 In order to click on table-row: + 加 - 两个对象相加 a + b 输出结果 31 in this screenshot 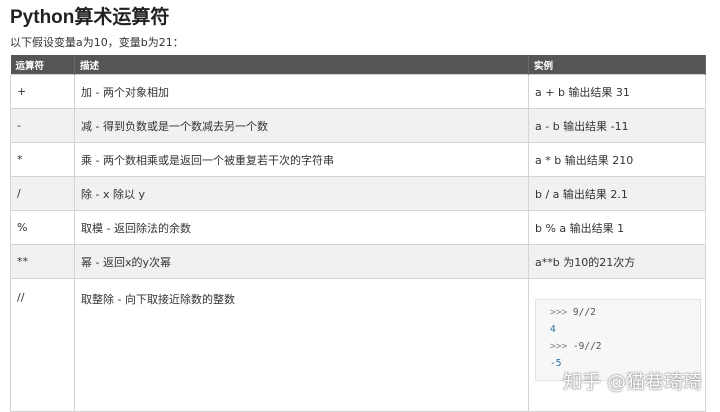, I will do `click(358, 91)`.